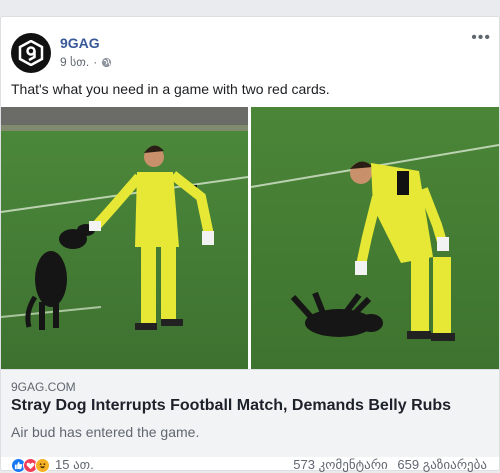 The height and width of the screenshot is (473, 500). I want to click on globe-icon, so click(107, 62).